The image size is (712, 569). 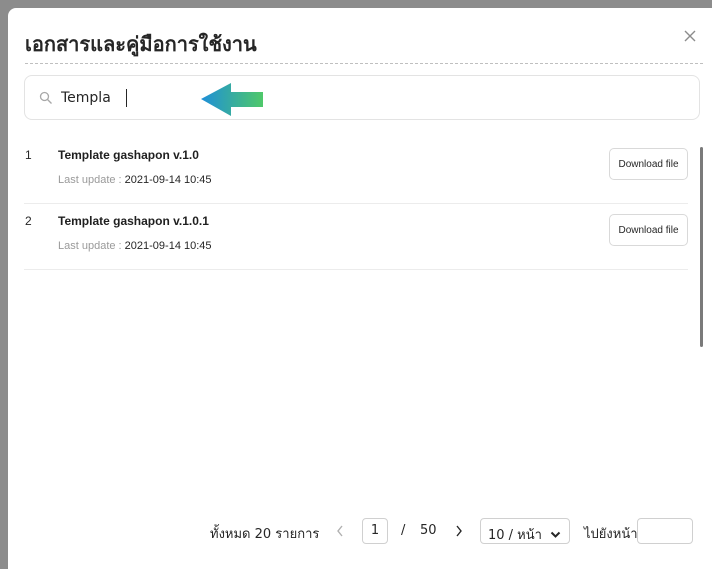 What do you see at coordinates (690, 36) in the screenshot?
I see `close-icon` at bounding box center [690, 36].